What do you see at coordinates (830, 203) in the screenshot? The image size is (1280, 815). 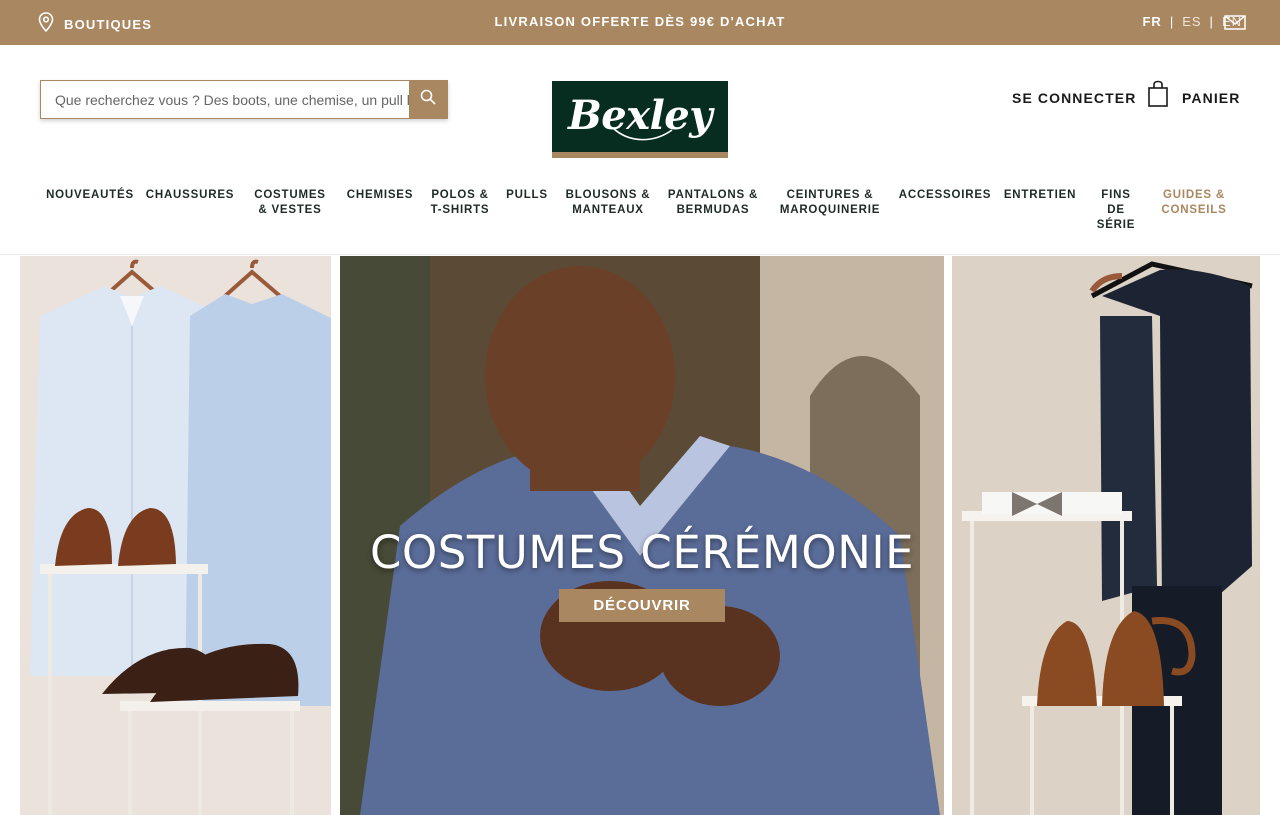 I see `nav-item-ceintures-maroquinerie: CEINTURES & MAROQUINERIE` at bounding box center [830, 203].